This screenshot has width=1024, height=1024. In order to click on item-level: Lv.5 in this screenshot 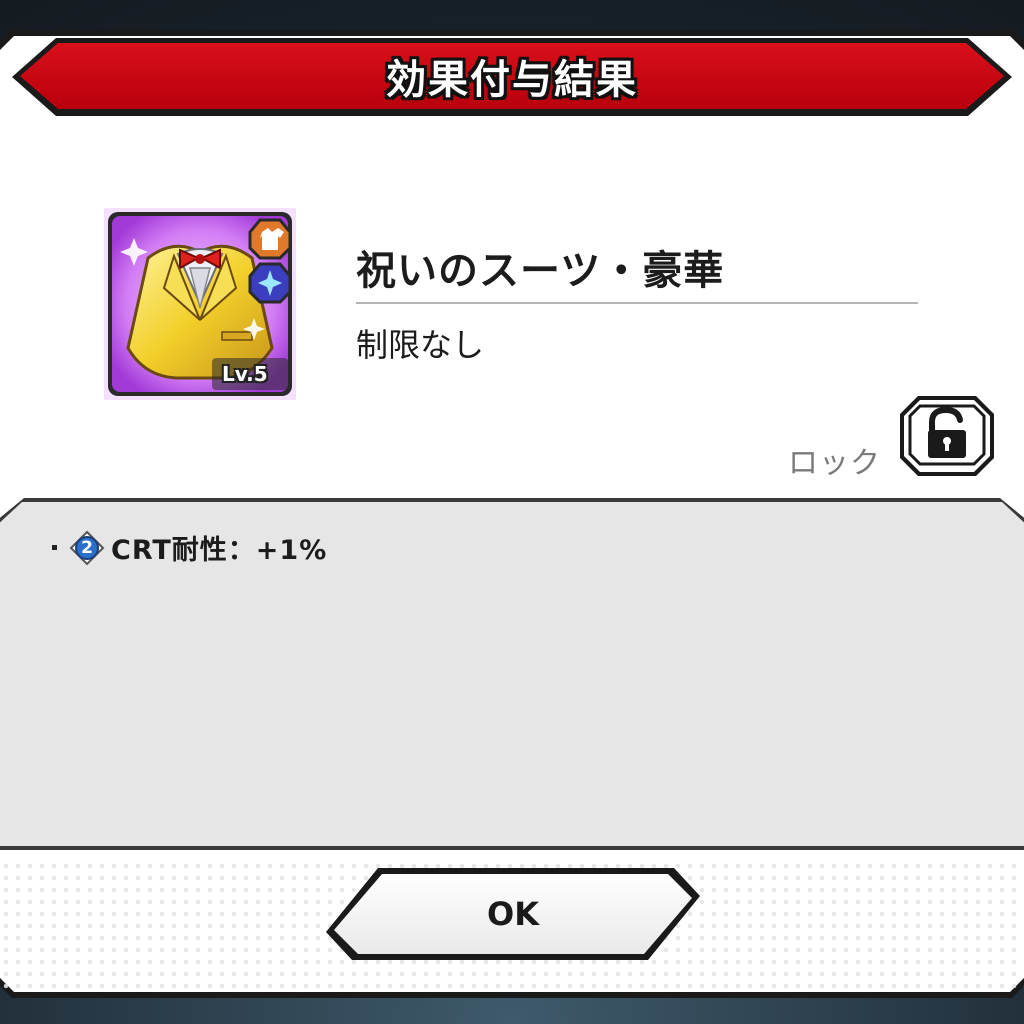, I will do `click(245, 374)`.